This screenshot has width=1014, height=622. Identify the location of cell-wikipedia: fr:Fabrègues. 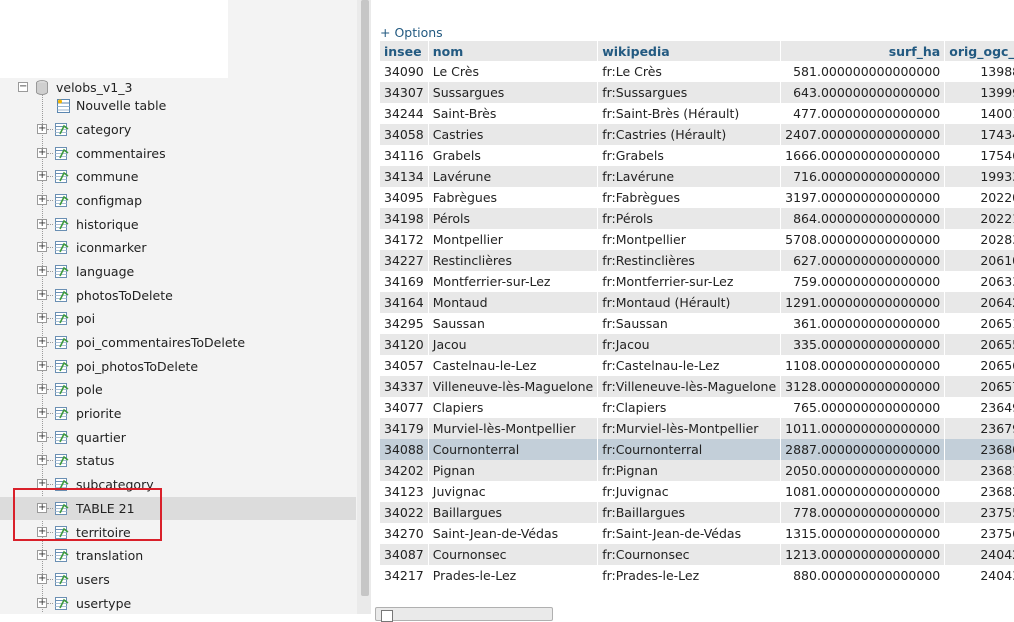
(689, 197).